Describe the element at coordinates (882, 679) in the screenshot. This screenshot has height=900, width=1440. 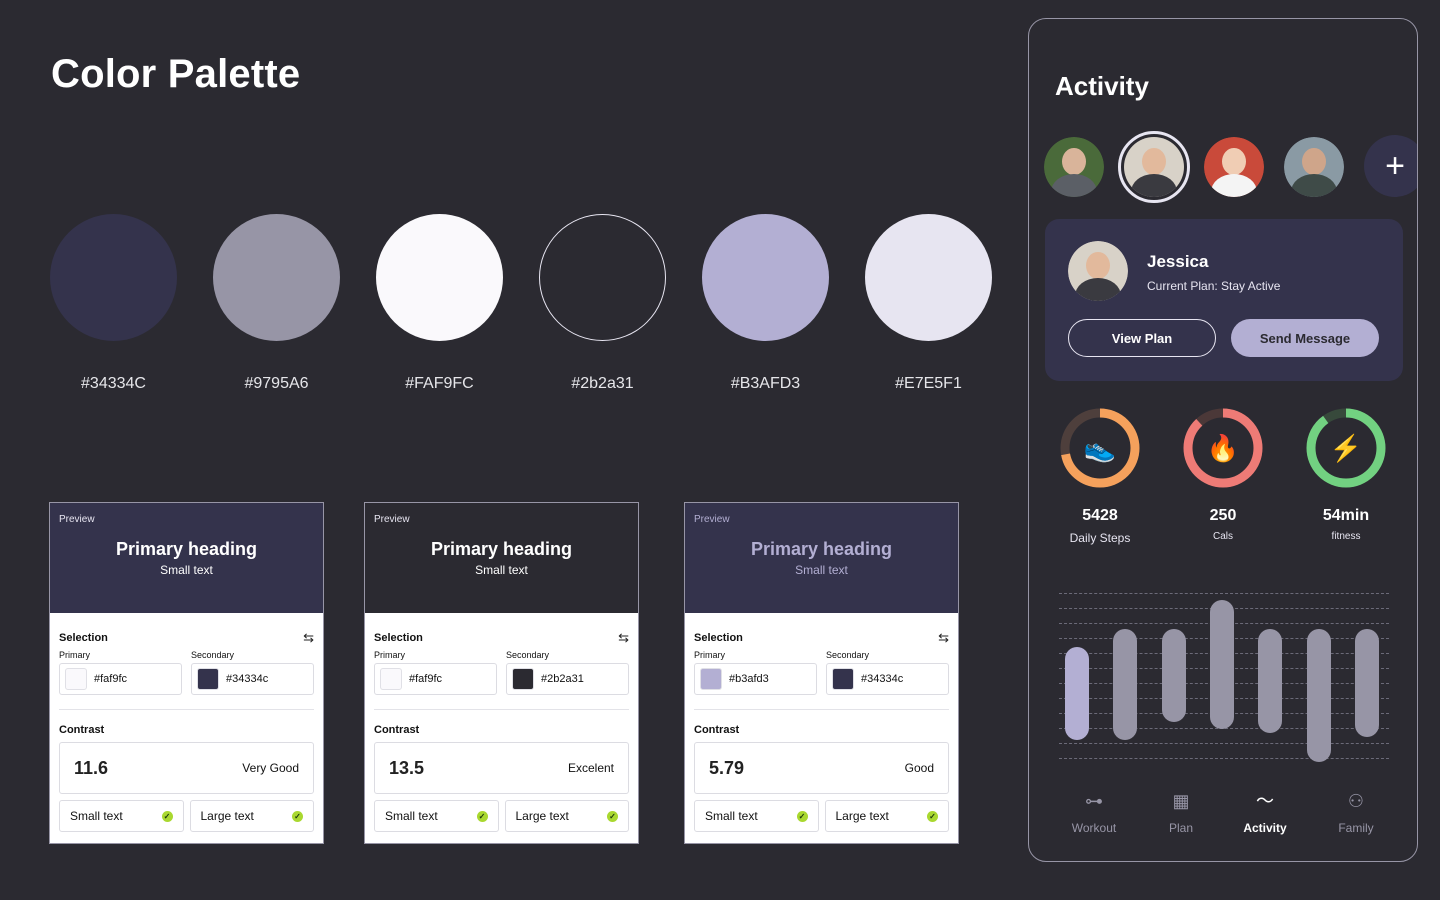
I see `secondary-color-value: #34334c` at that location.